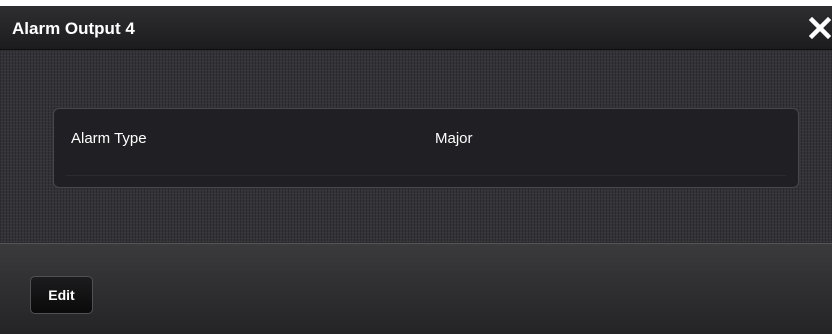  What do you see at coordinates (416, 28) in the screenshot?
I see `dialog-titlebar: Alarm Output 4` at bounding box center [416, 28].